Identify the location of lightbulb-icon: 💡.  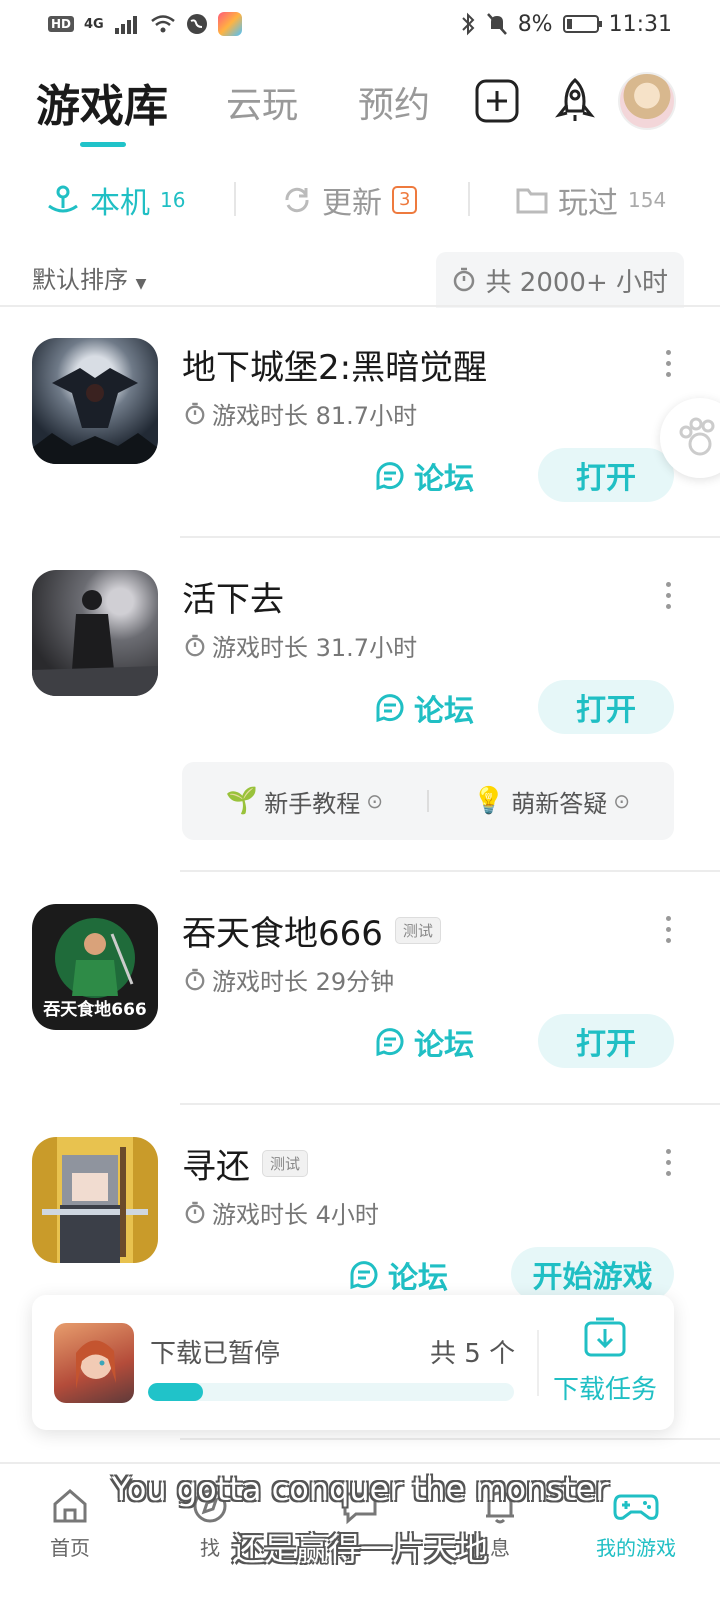
(489, 801).